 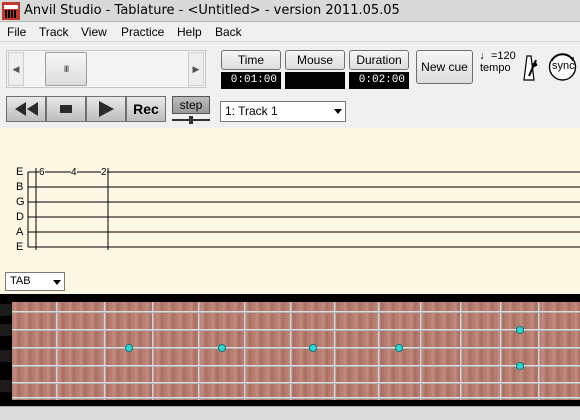 What do you see at coordinates (66, 69) in the screenshot?
I see `scrollbar-thumb: III` at bounding box center [66, 69].